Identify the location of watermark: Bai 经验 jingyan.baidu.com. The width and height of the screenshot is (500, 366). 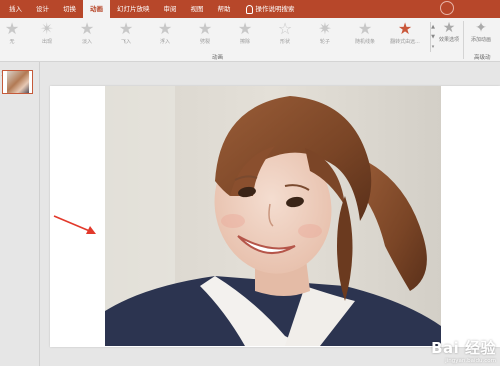
(463, 350).